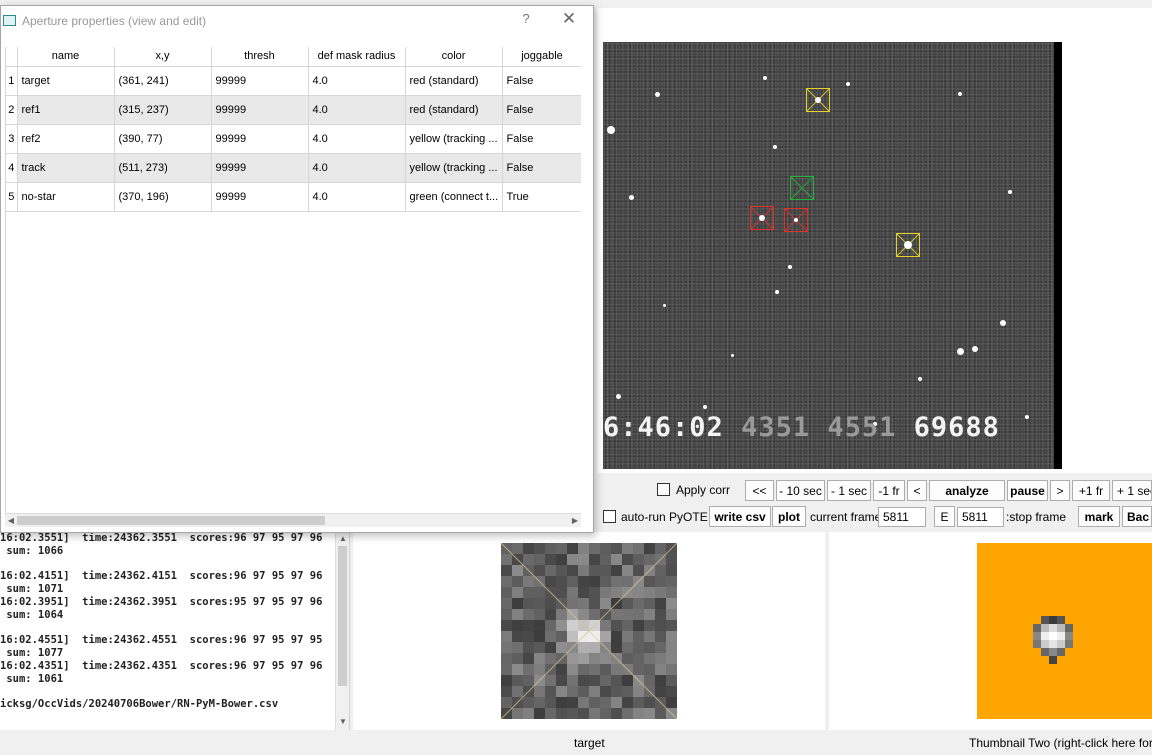 The height and width of the screenshot is (755, 1152). Describe the element at coordinates (12, 57) in the screenshot. I see `corner-cell` at that location.